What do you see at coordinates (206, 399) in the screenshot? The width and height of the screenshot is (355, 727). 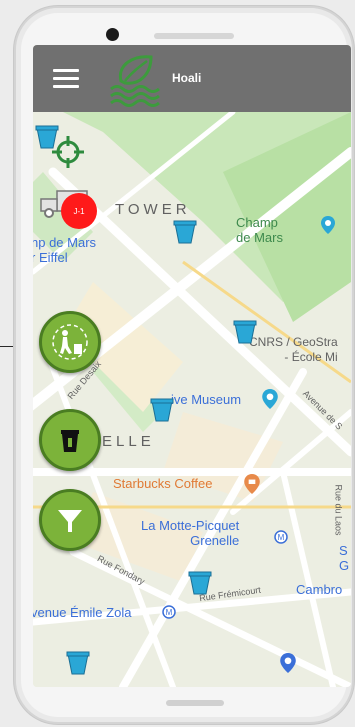 I see `map-label-museum: ive Museum` at bounding box center [206, 399].